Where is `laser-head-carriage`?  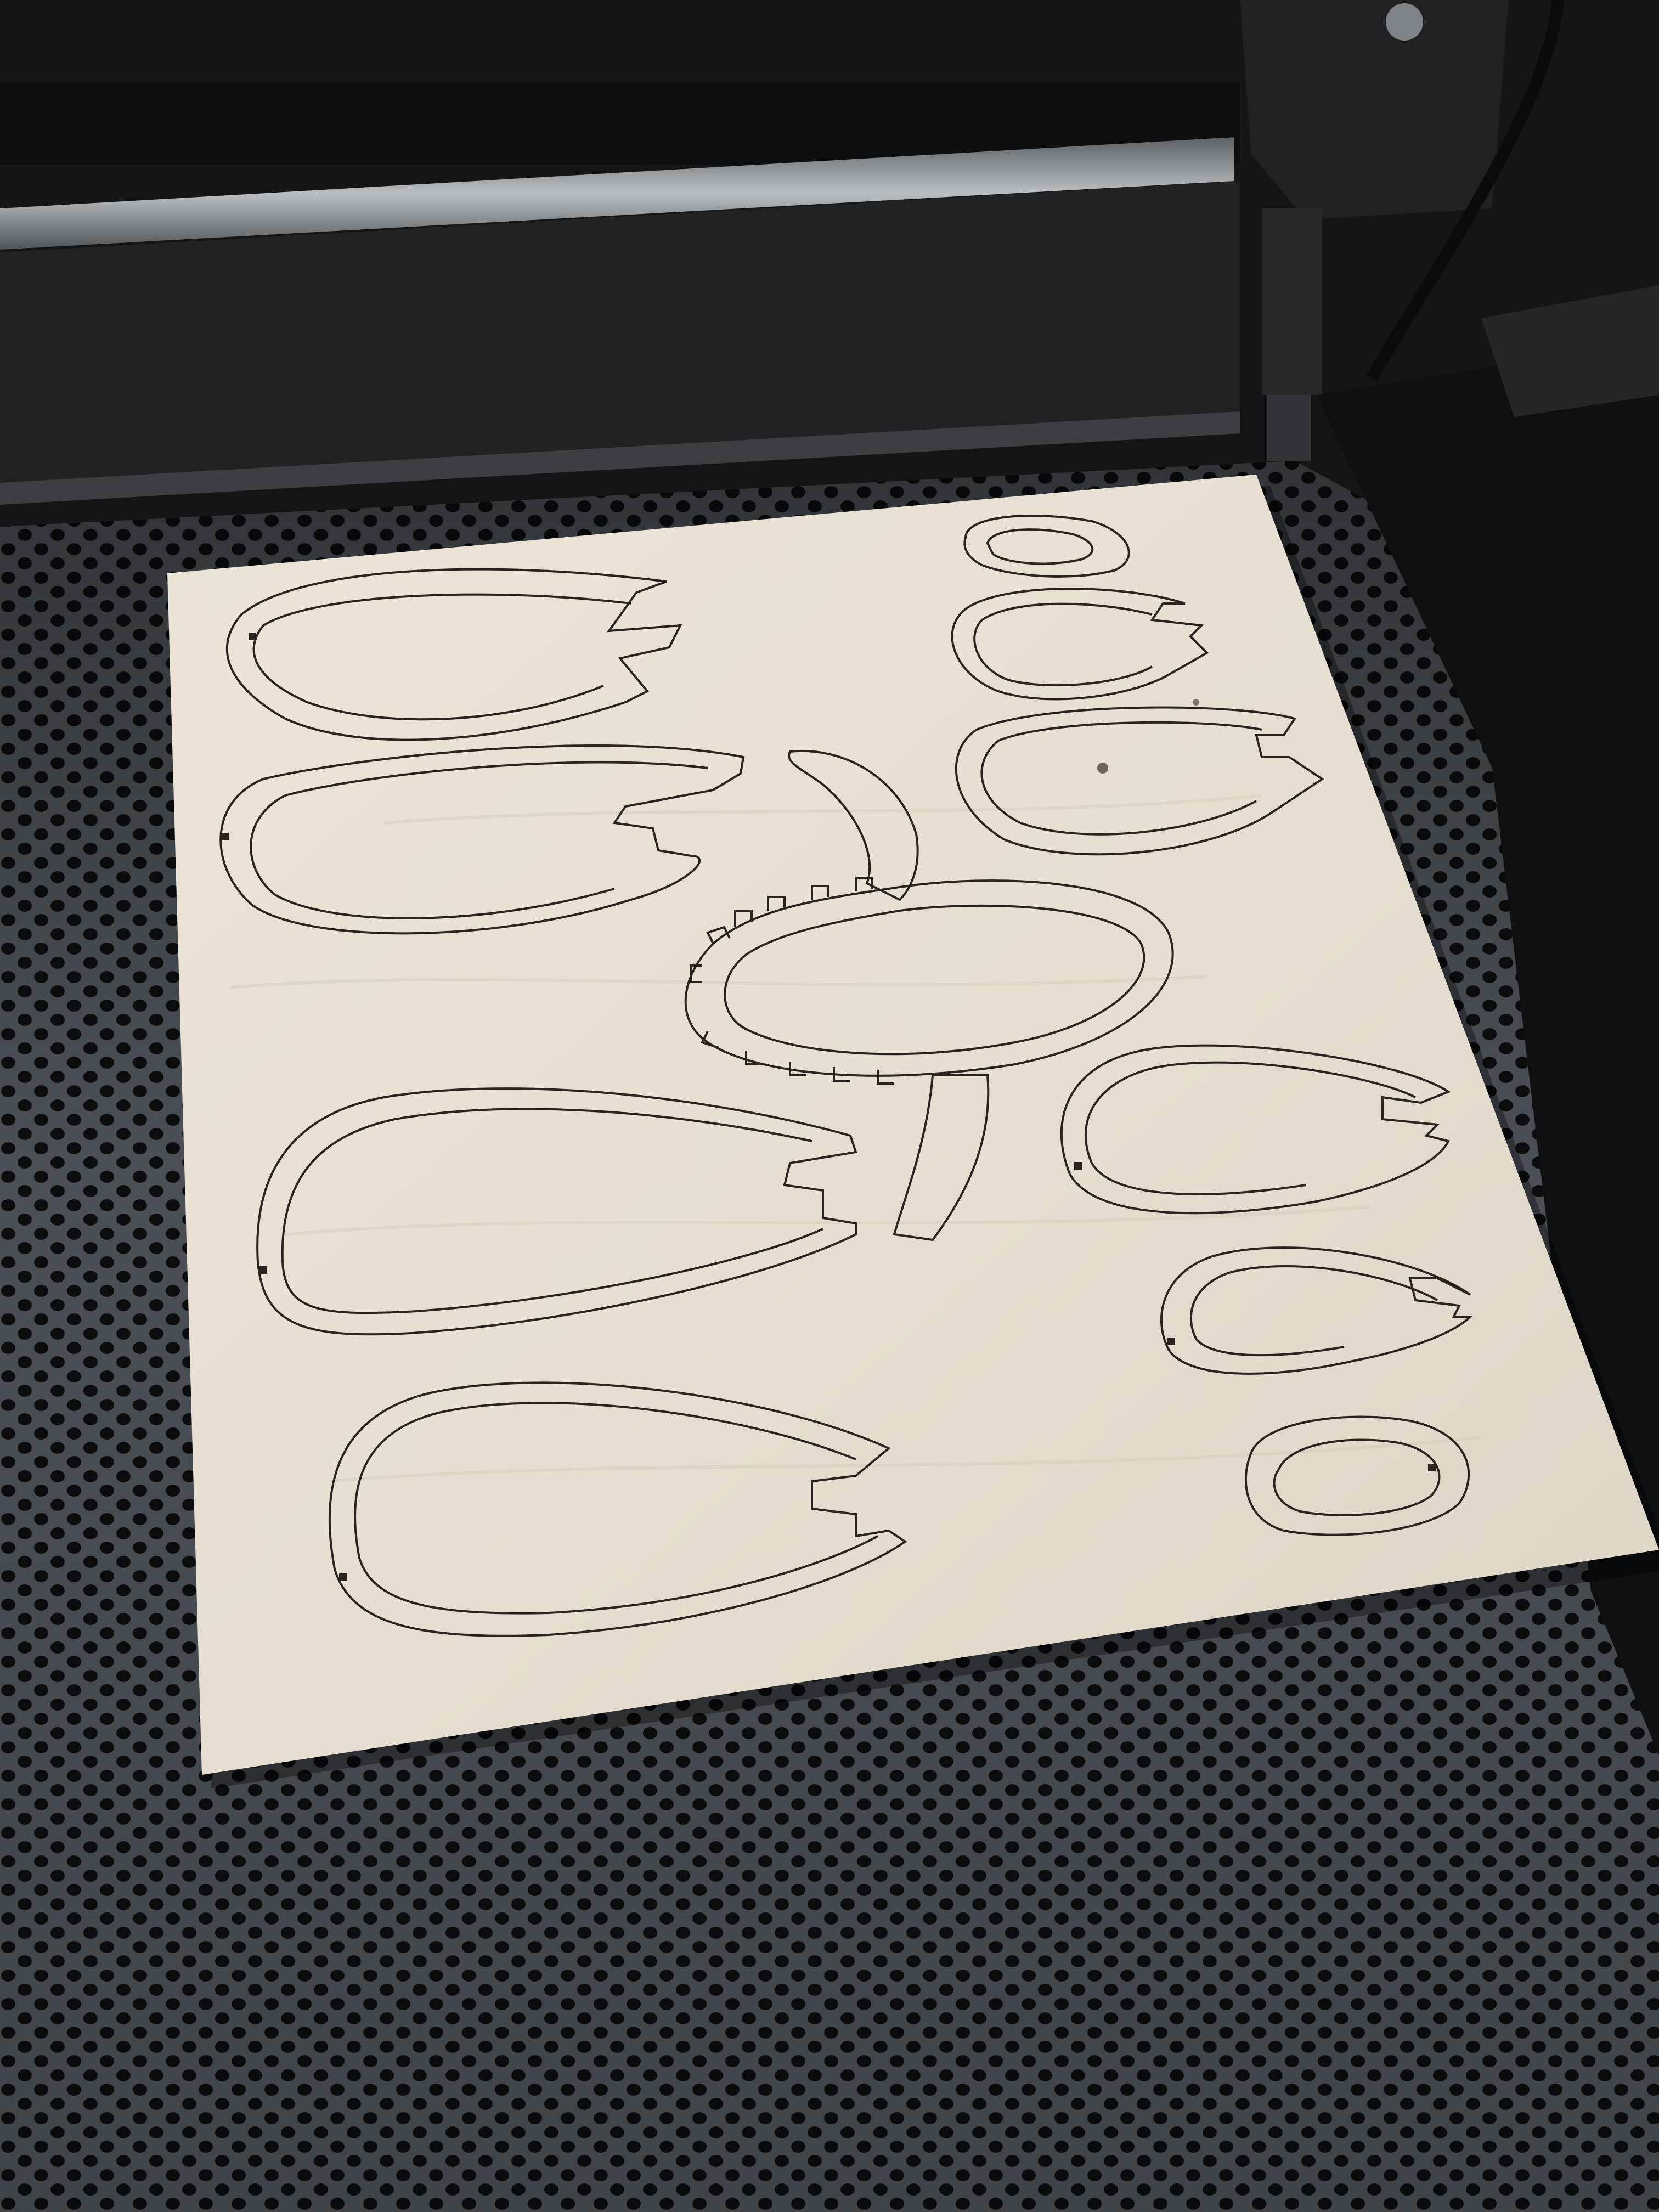 laser-head-carriage is located at coordinates (1375, 110).